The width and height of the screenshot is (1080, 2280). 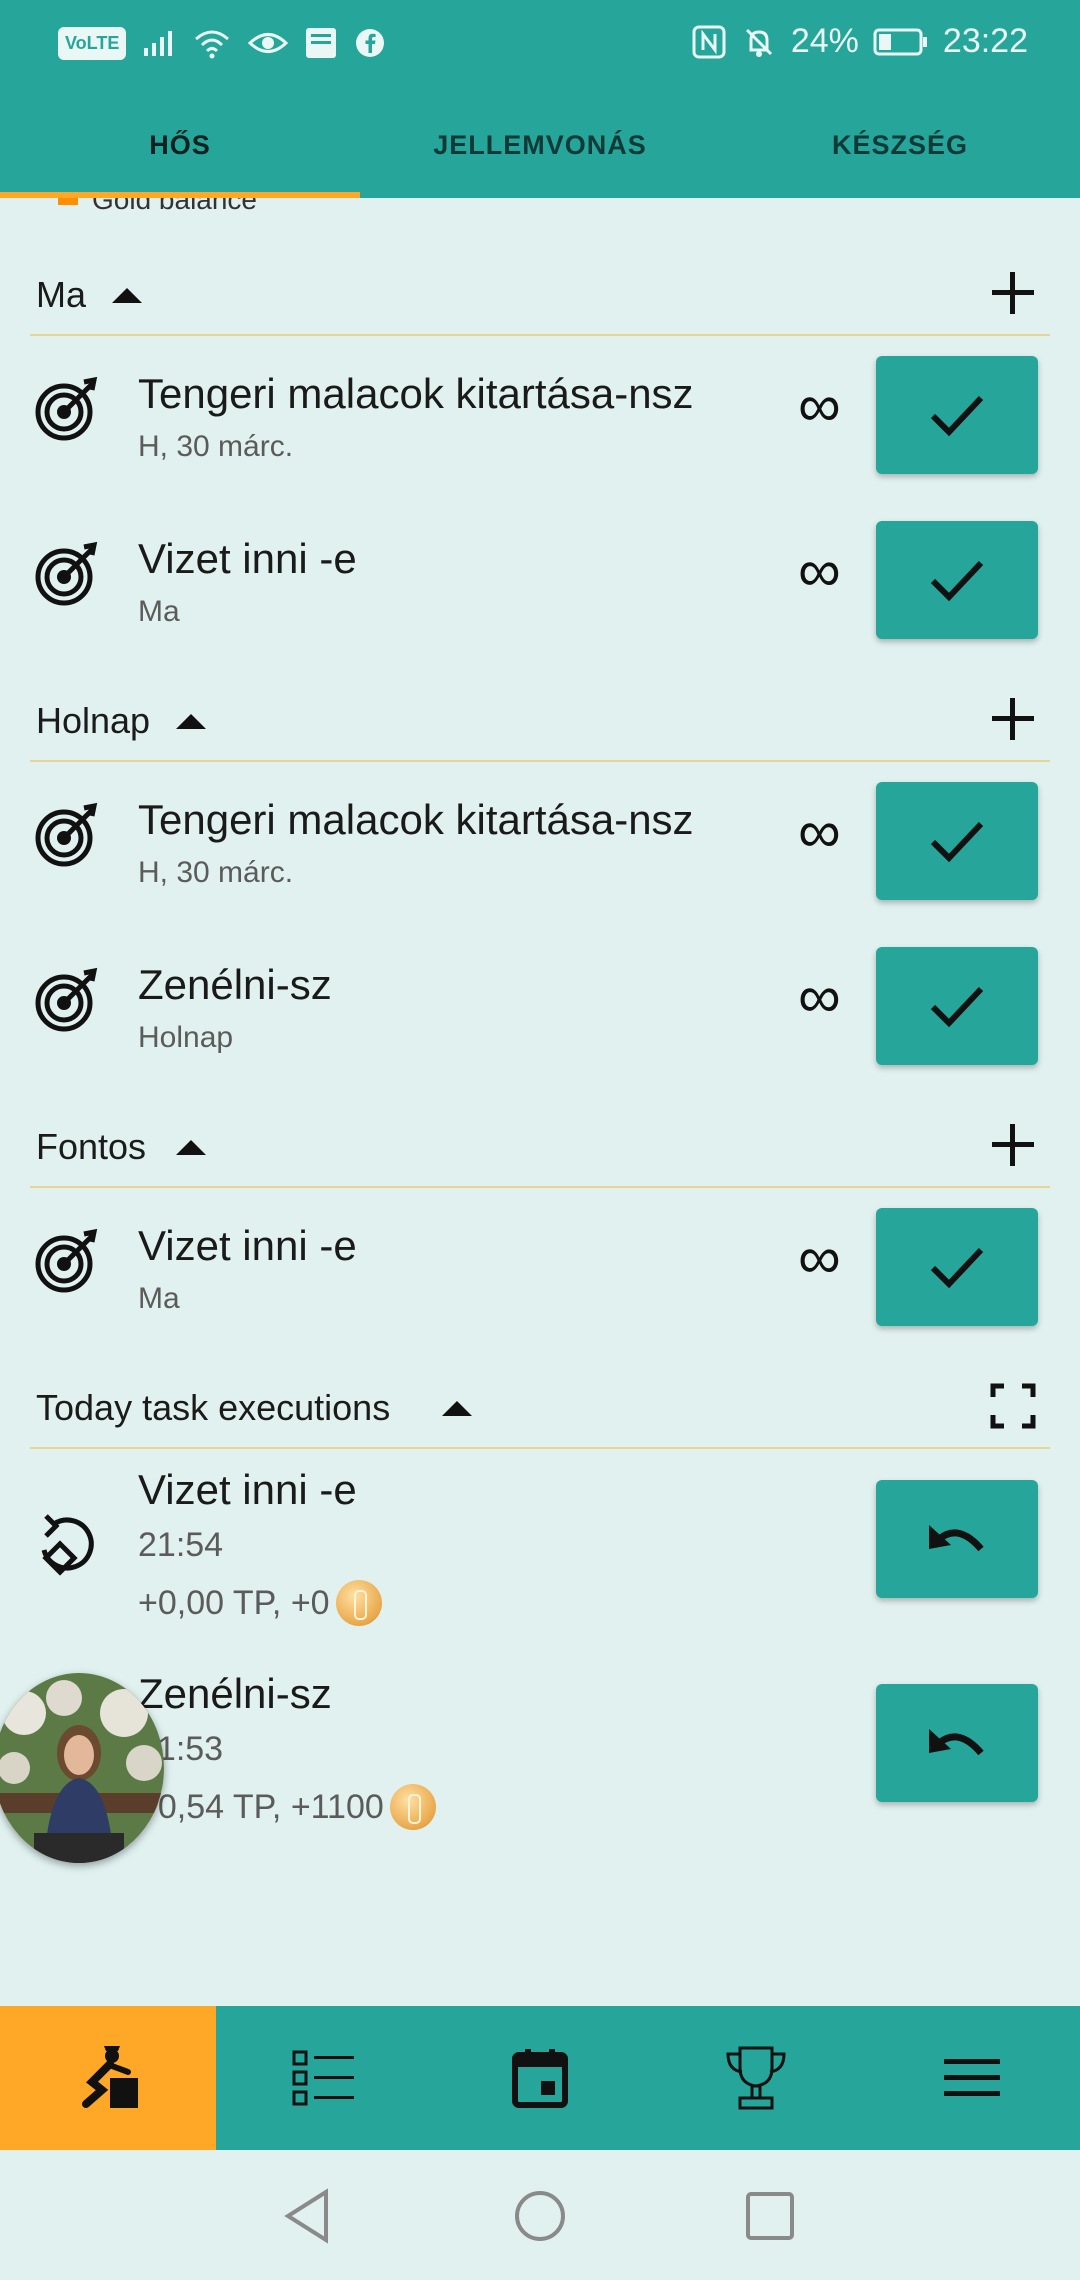 I want to click on section-header-executions: Today task executions, so click(x=540, y=1406).